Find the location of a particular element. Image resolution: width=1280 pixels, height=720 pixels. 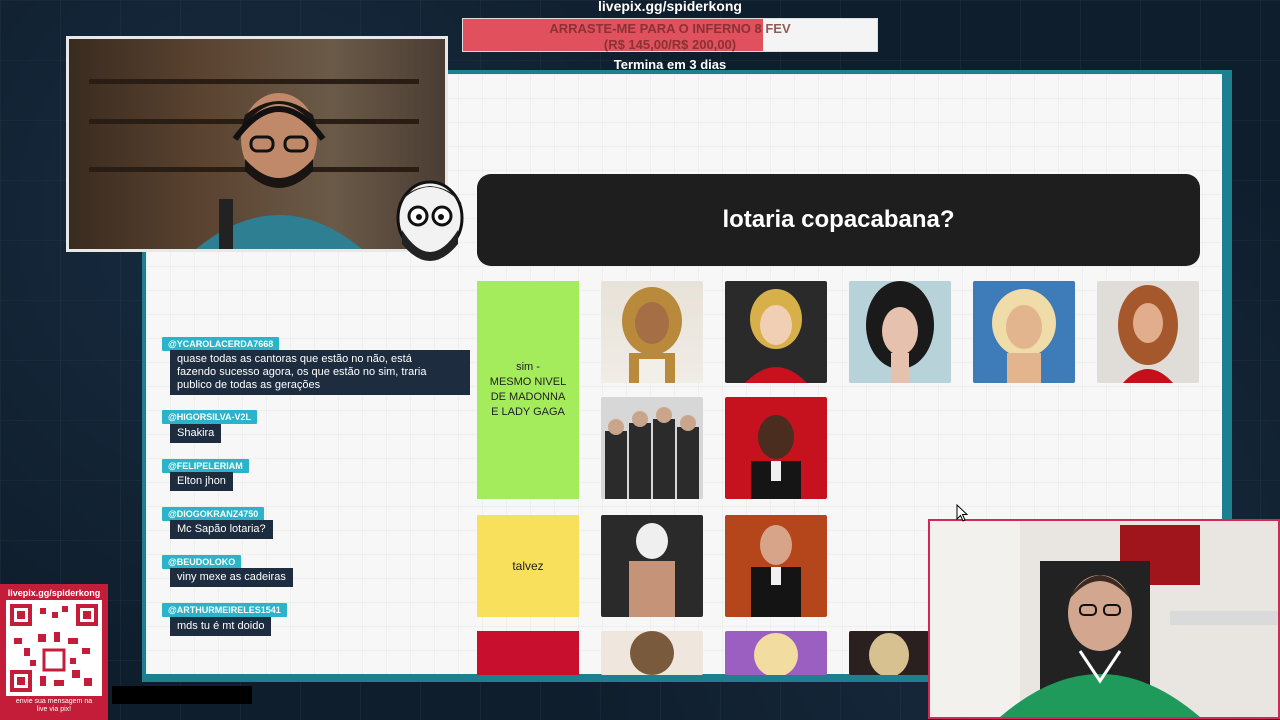

chat-username: @YCAROLACERDA7668 is located at coordinates (221, 344).